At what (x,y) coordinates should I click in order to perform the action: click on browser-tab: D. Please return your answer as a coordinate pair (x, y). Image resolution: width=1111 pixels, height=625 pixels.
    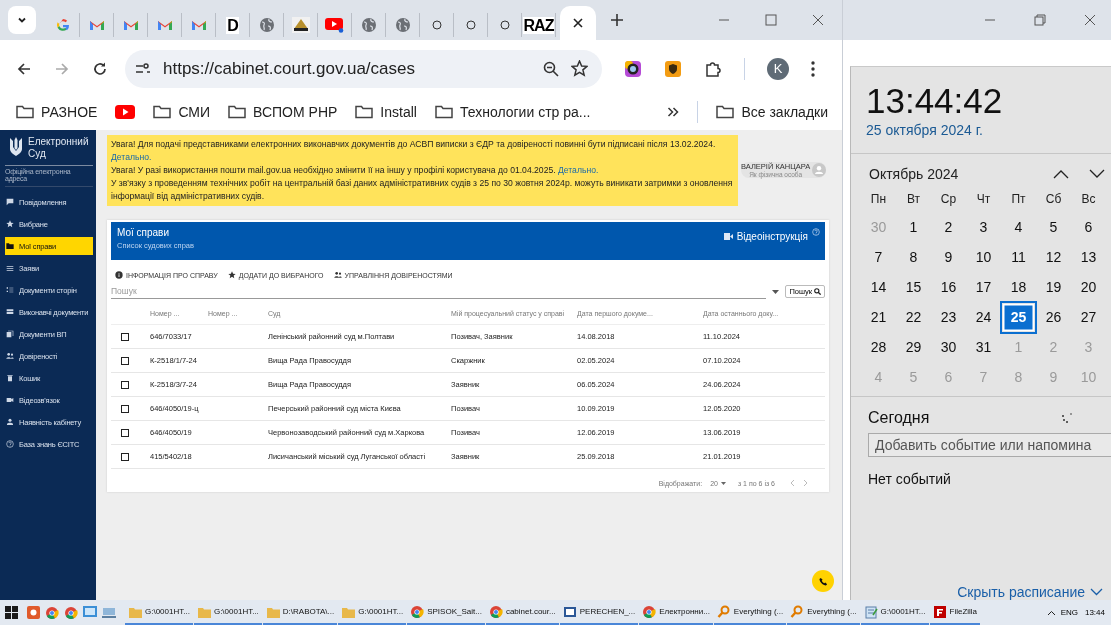
    Looking at the image, I should click on (233, 25).